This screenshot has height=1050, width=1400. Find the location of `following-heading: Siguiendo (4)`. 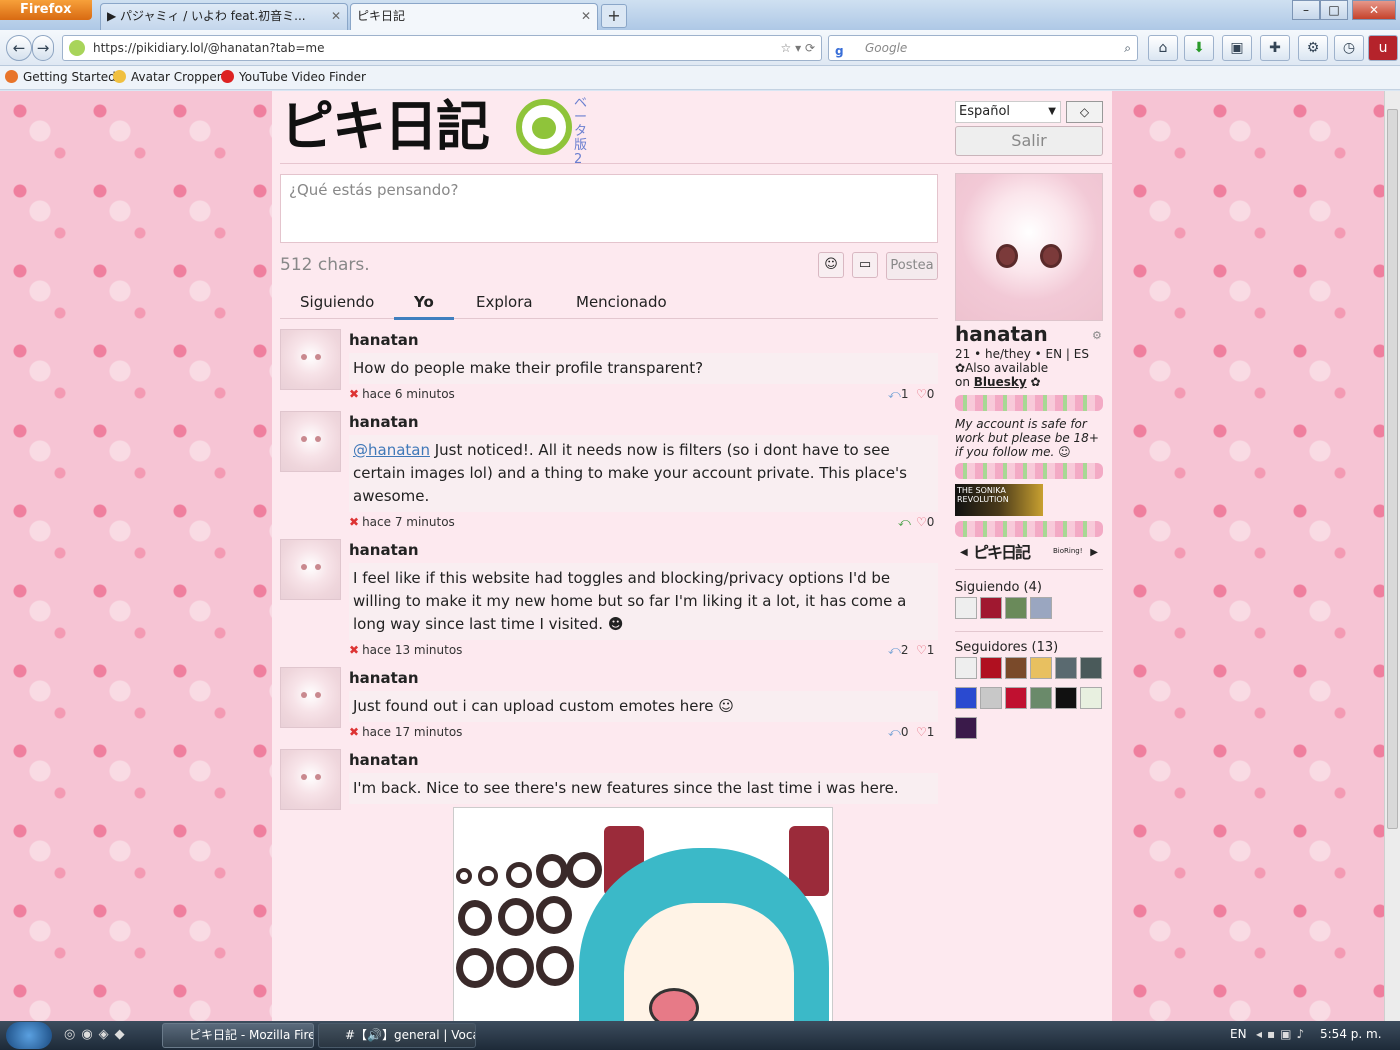

following-heading: Siguiendo (4) is located at coordinates (998, 587).